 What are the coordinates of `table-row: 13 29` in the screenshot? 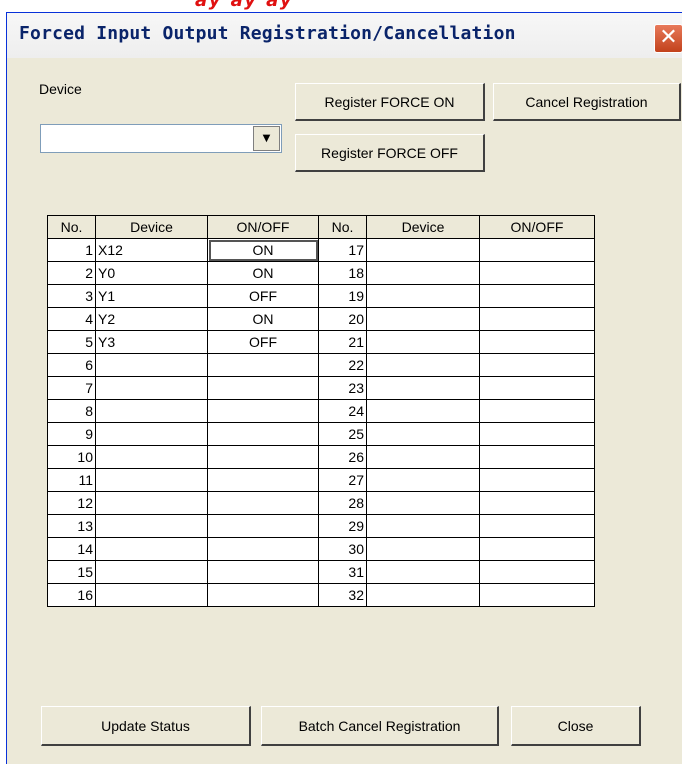 It's located at (321, 526).